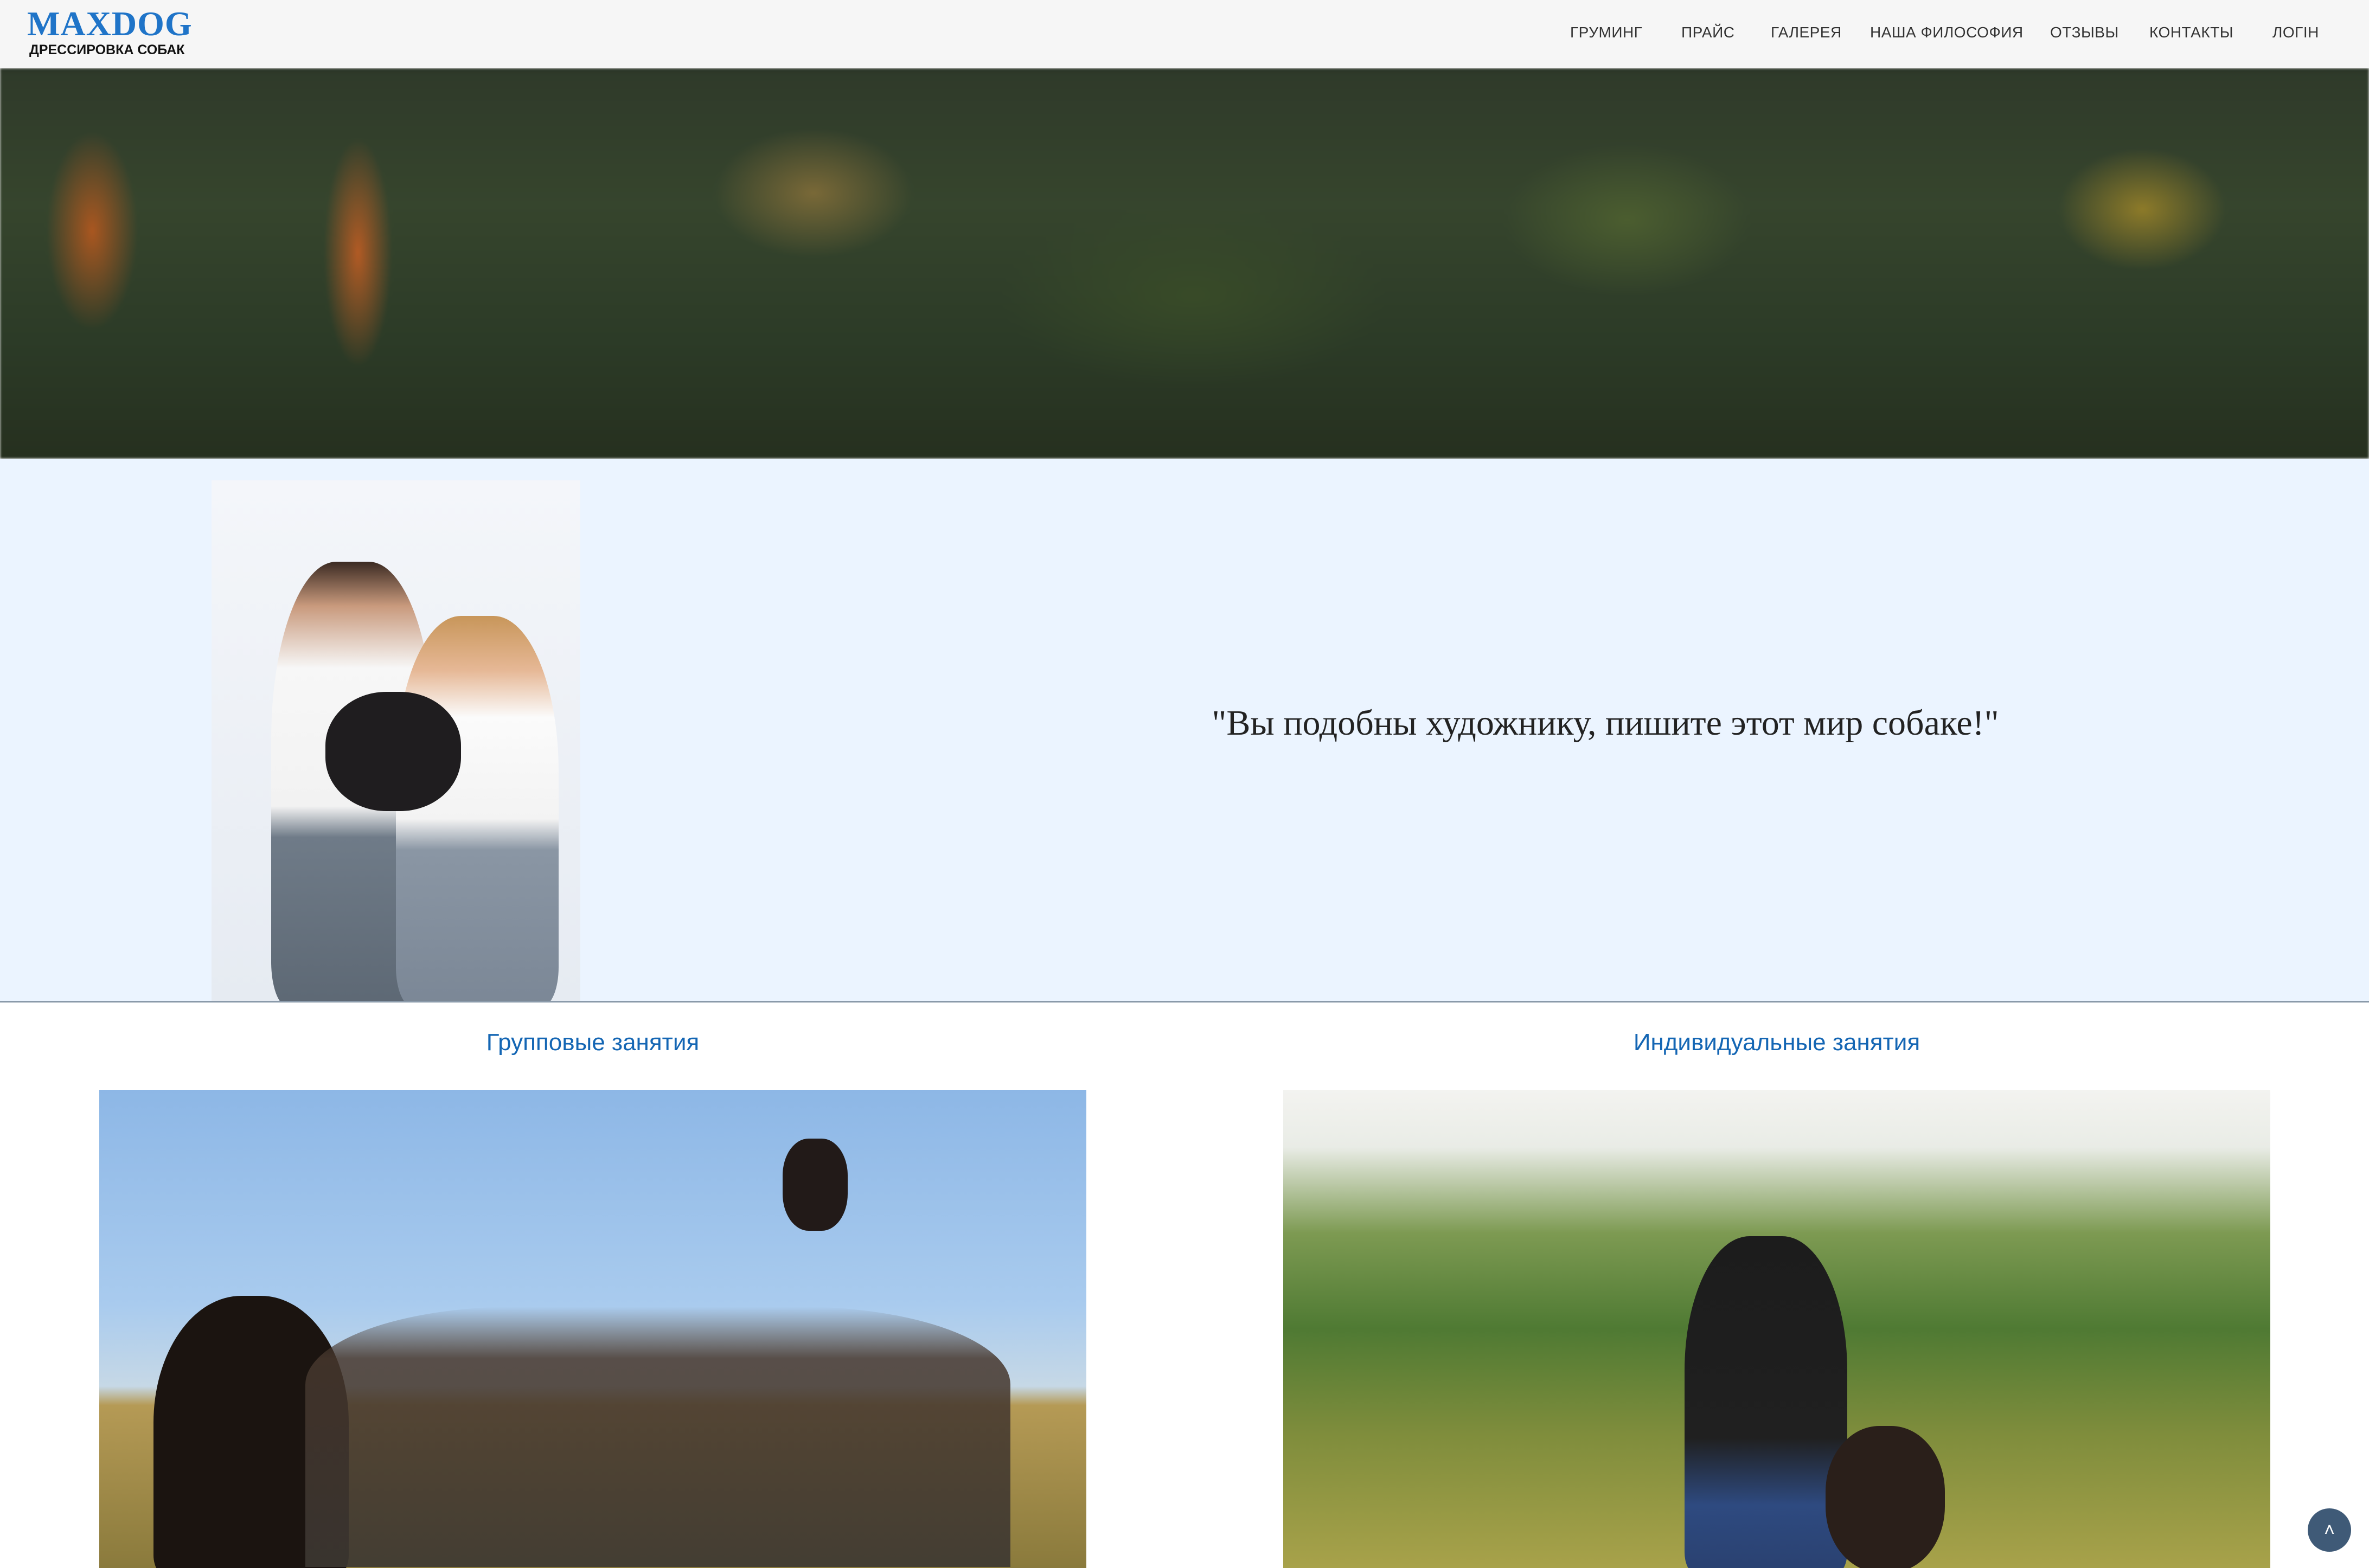 This screenshot has height=1568, width=2369. Describe the element at coordinates (1707, 32) in the screenshot. I see `nav-item-price: ПРАЙС` at that location.